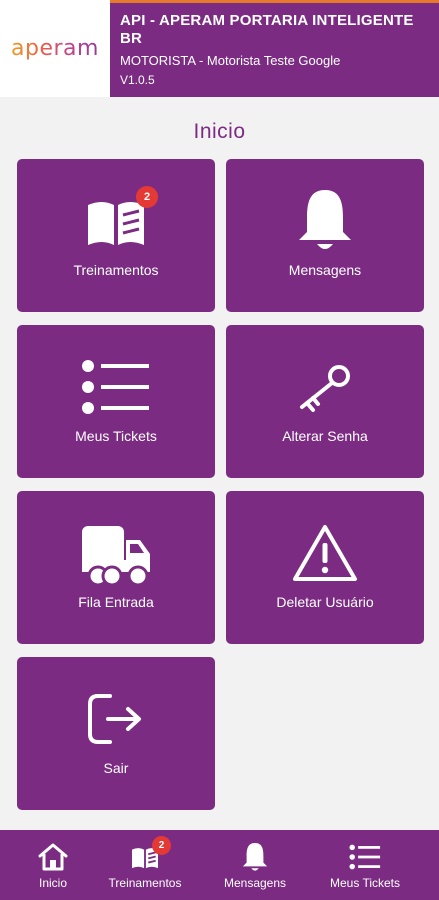 This screenshot has height=900, width=439. I want to click on nav-label: Inicio, so click(52, 883).